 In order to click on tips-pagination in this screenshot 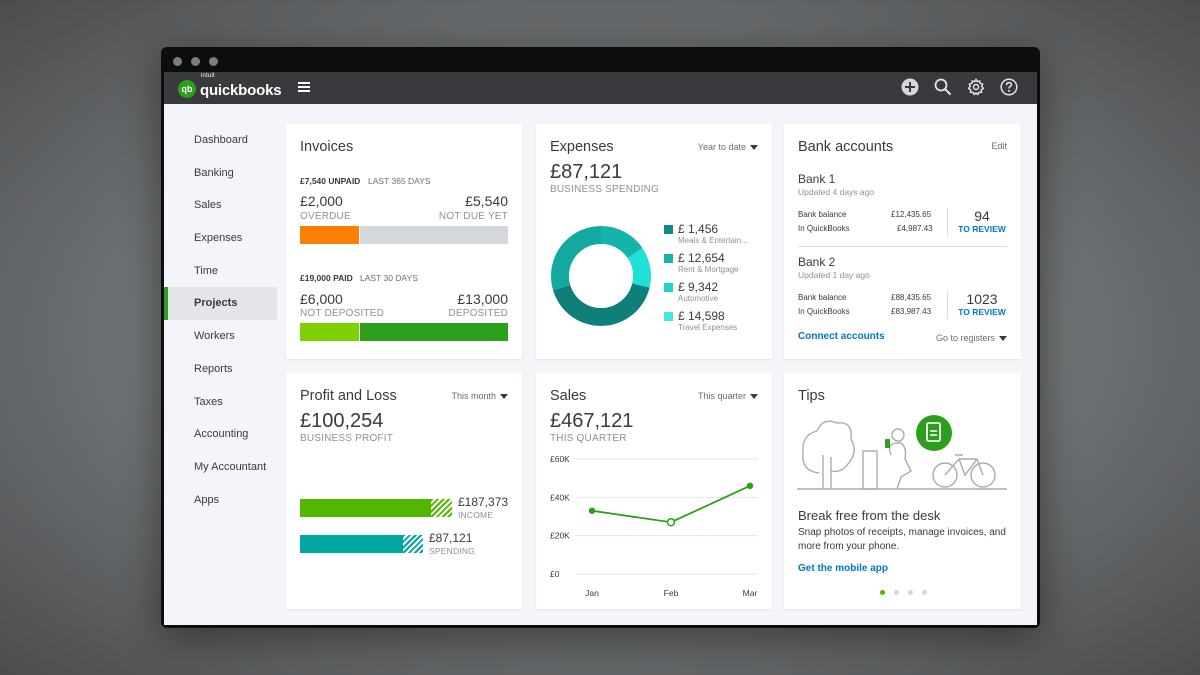, I will do `click(903, 592)`.